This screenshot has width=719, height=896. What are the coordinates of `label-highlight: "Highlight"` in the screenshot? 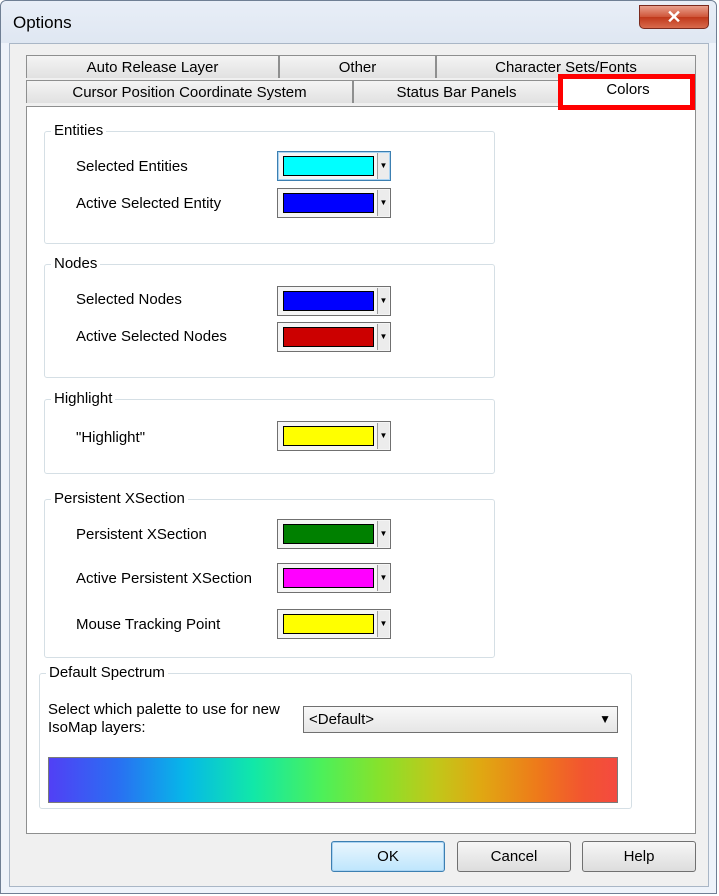 It's located at (111, 437).